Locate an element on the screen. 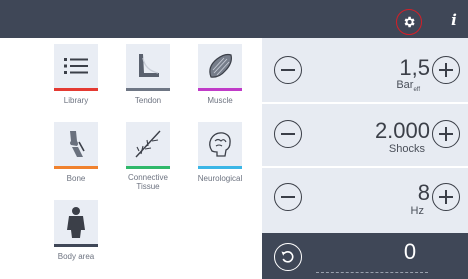 The image size is (468, 279). reset-counter-button is located at coordinates (288, 257).